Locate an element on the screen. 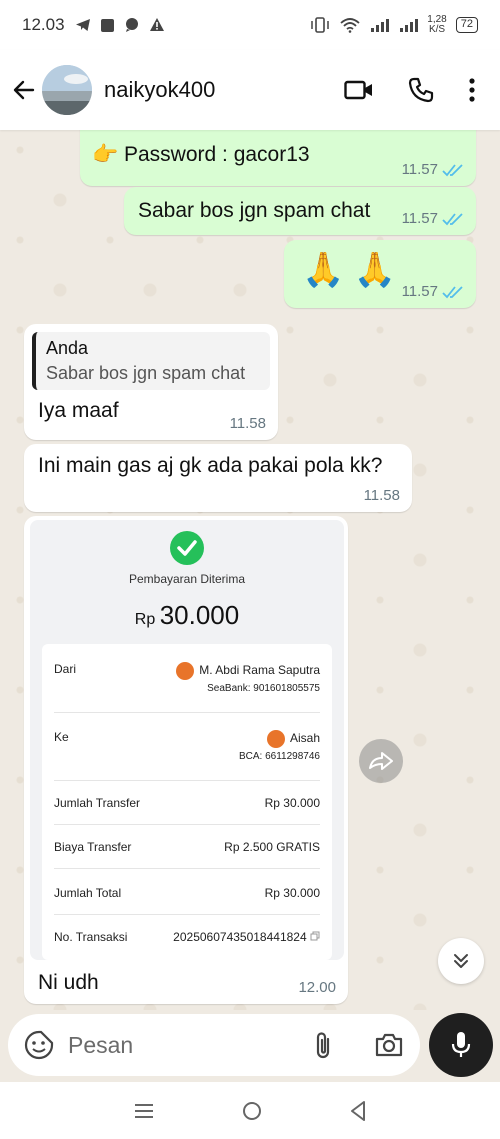  quote-author: Anda is located at coordinates (67, 348).